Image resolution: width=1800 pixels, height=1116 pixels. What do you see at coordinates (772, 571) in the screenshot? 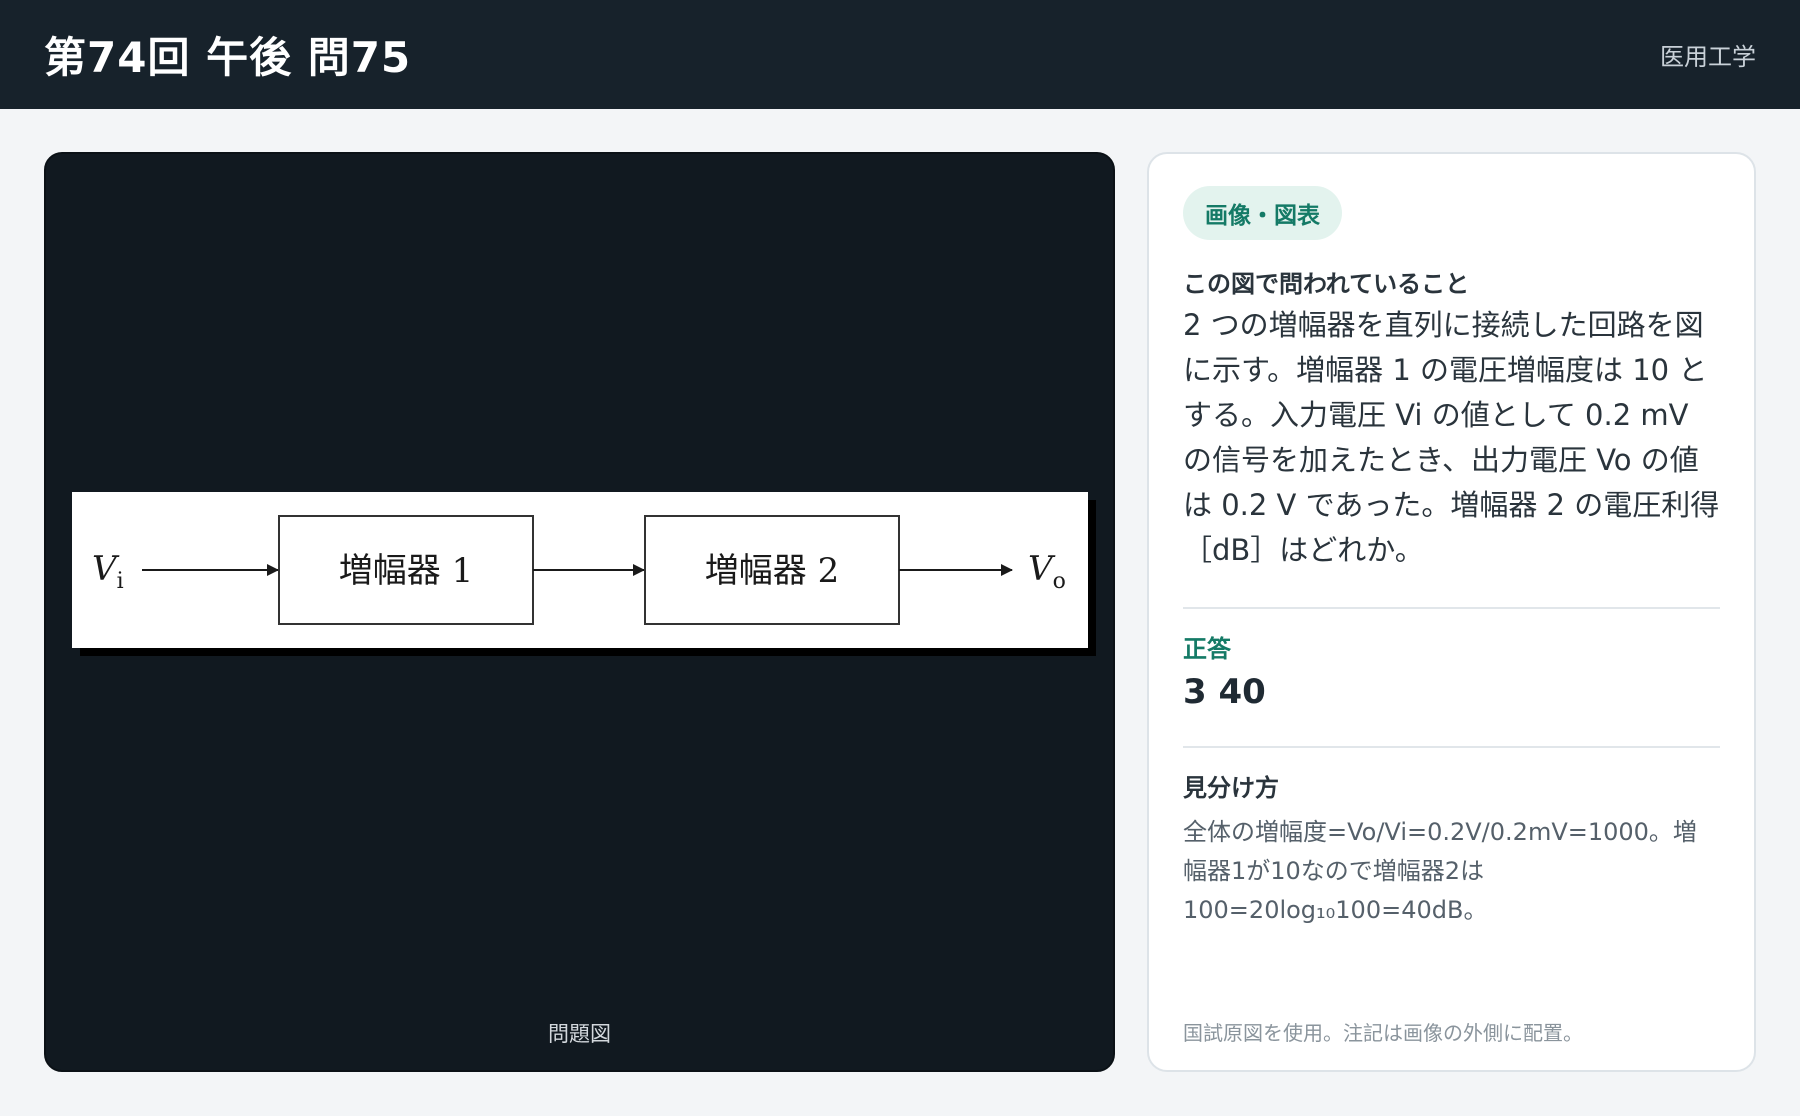
I see `amplifier-2-label: 増幅器 2` at bounding box center [772, 571].